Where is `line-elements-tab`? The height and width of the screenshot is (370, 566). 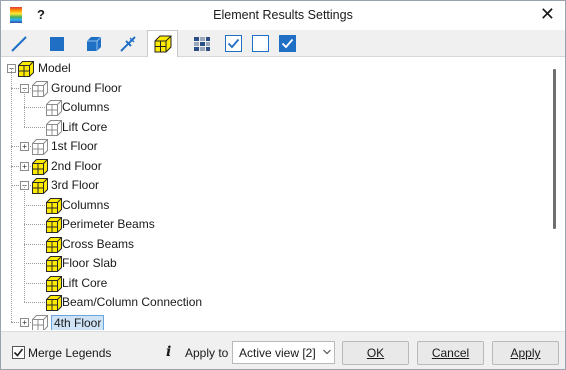 line-elements-tab is located at coordinates (18, 43).